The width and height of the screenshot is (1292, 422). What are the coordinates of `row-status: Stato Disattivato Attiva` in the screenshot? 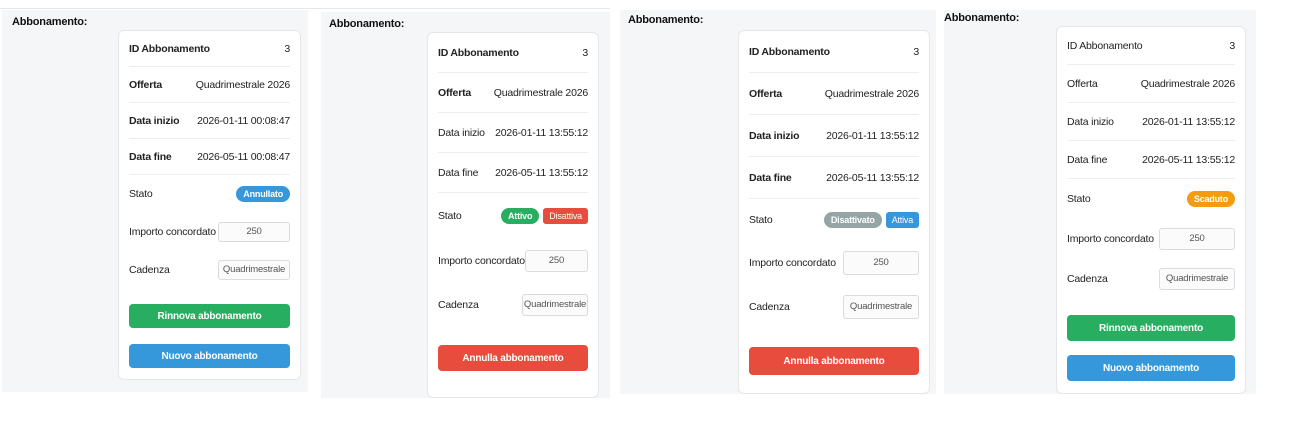 It's located at (834, 220).